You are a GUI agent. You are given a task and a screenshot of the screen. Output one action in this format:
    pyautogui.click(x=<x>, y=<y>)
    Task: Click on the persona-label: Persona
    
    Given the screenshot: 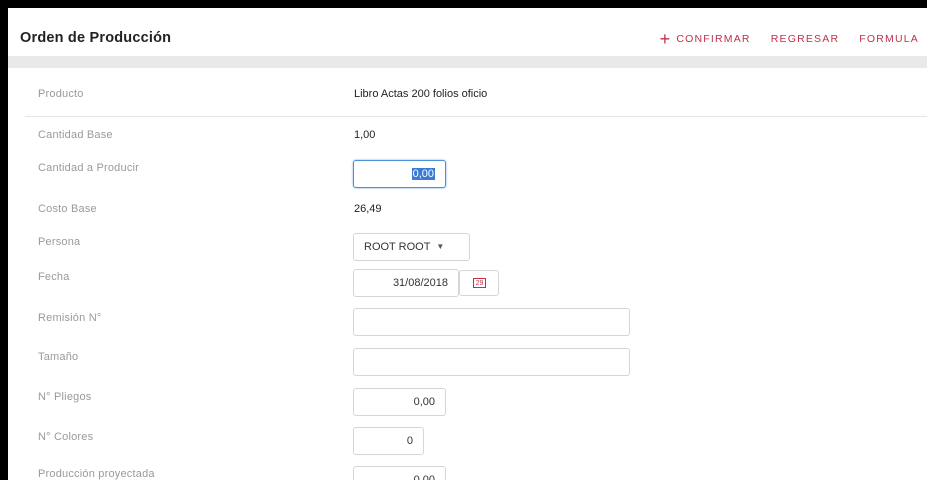 What is the action you would take?
    pyautogui.click(x=59, y=242)
    